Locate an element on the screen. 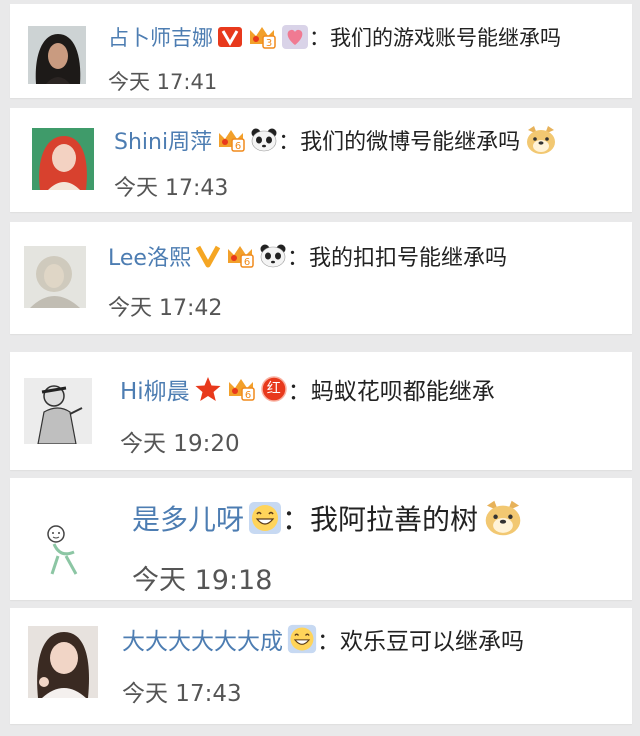 This screenshot has height=736, width=640. red-badge-icon: 红 is located at coordinates (274, 389).